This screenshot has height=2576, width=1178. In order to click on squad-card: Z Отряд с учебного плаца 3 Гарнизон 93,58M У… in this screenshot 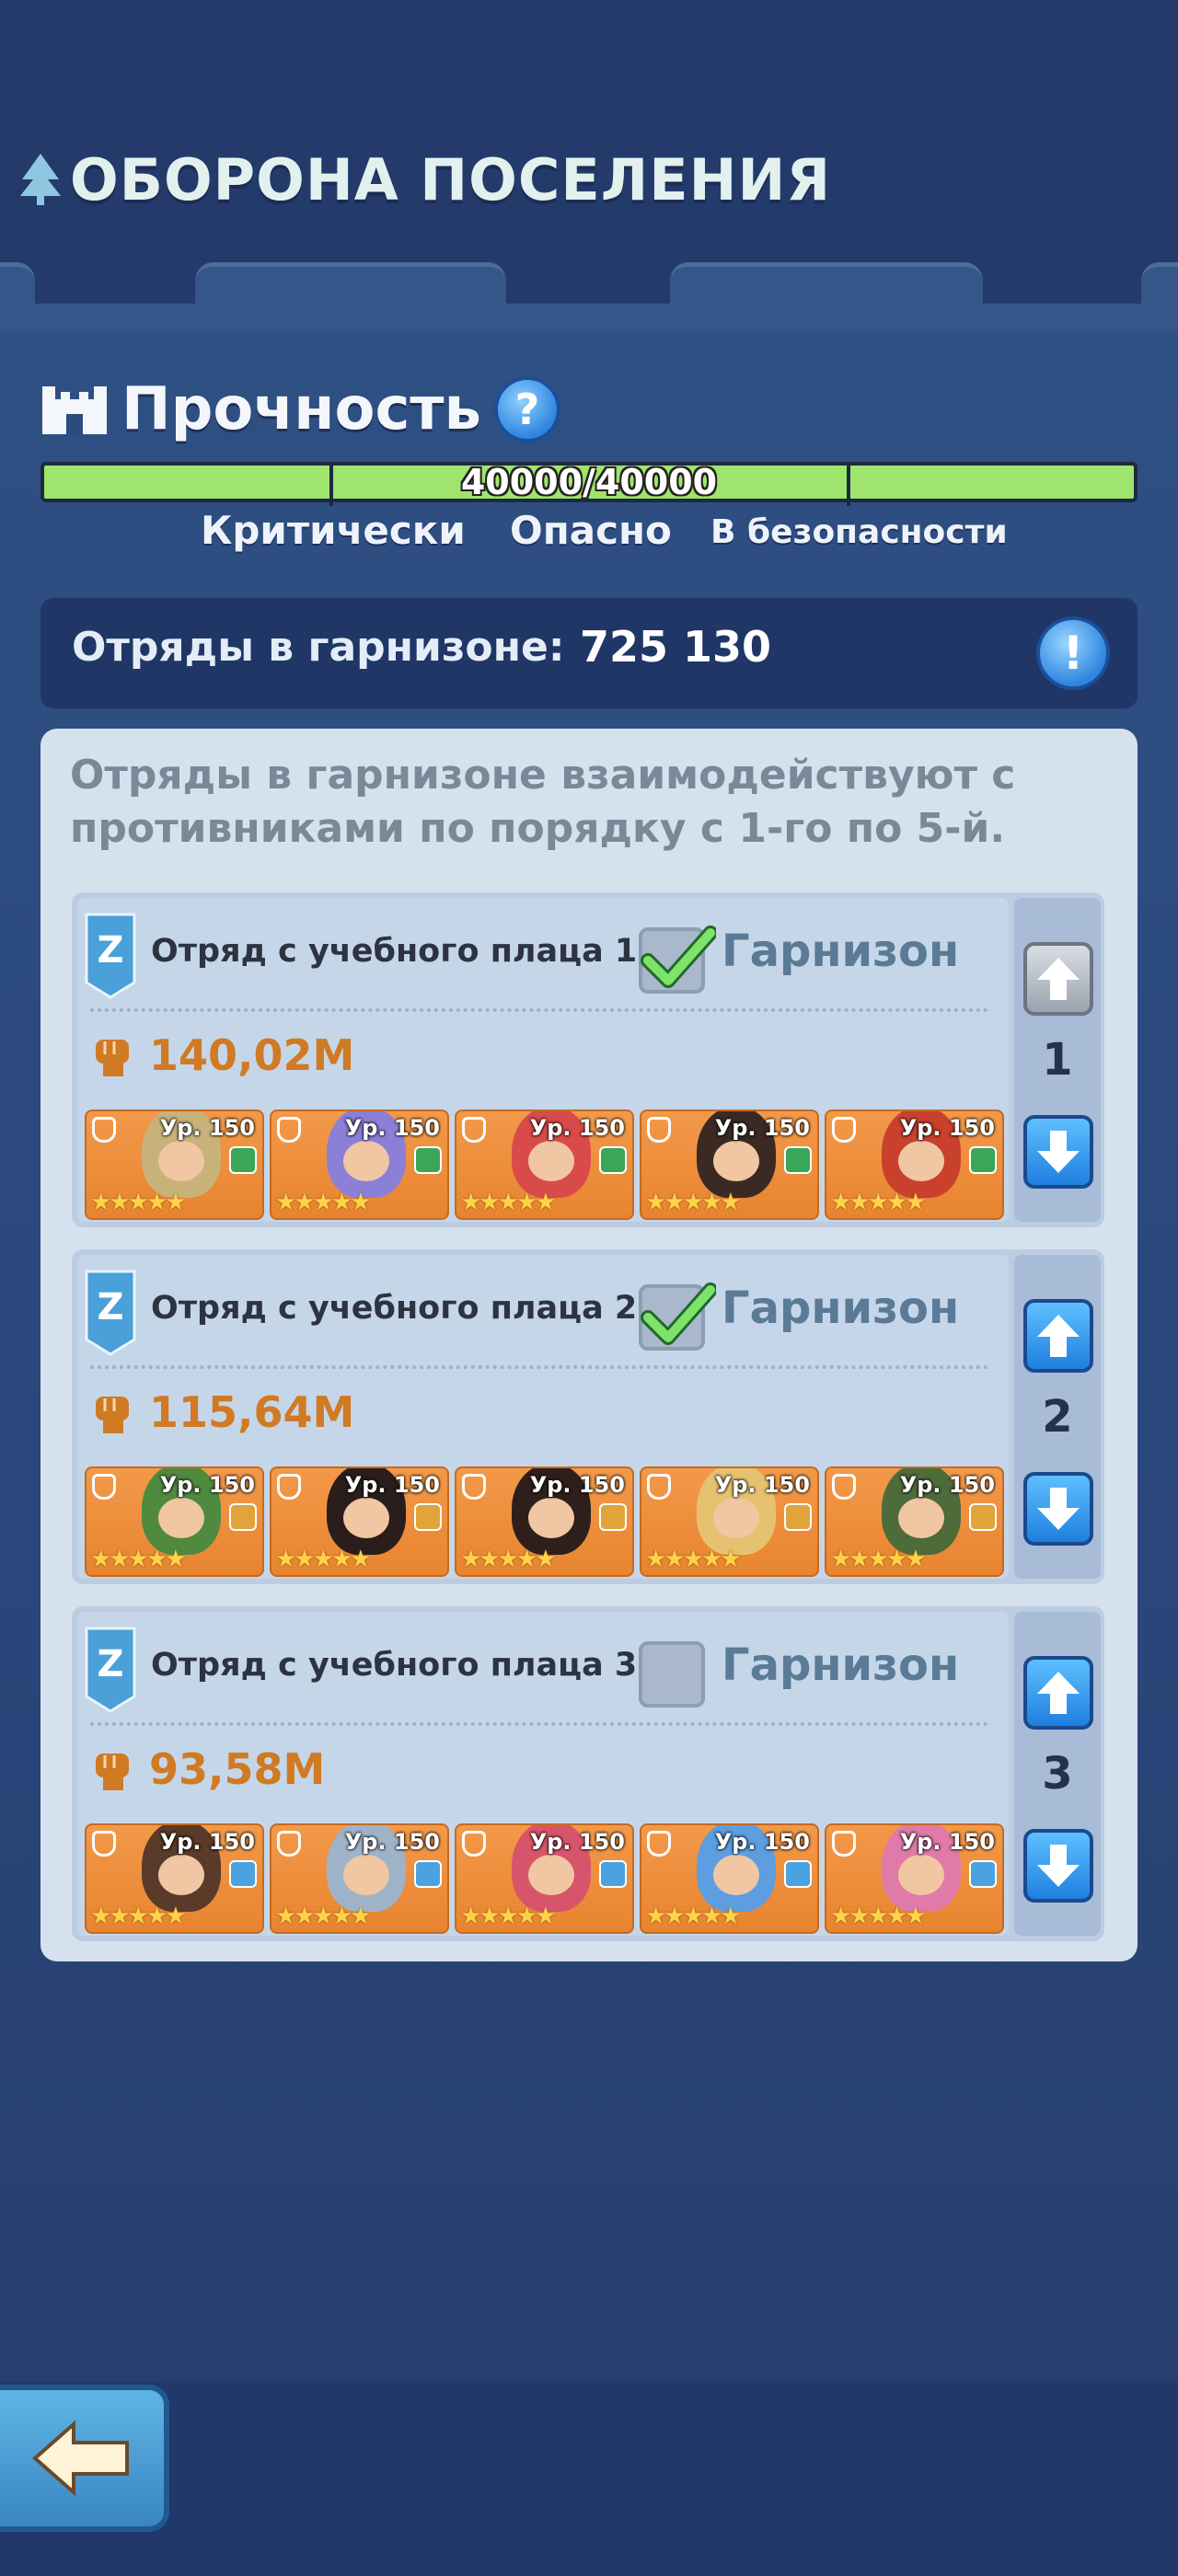, I will do `click(588, 1773)`.